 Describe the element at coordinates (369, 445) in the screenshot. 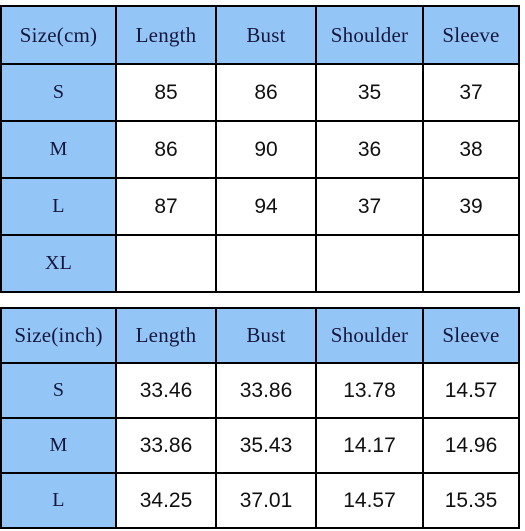

I see `value-cell: 14.17` at that location.